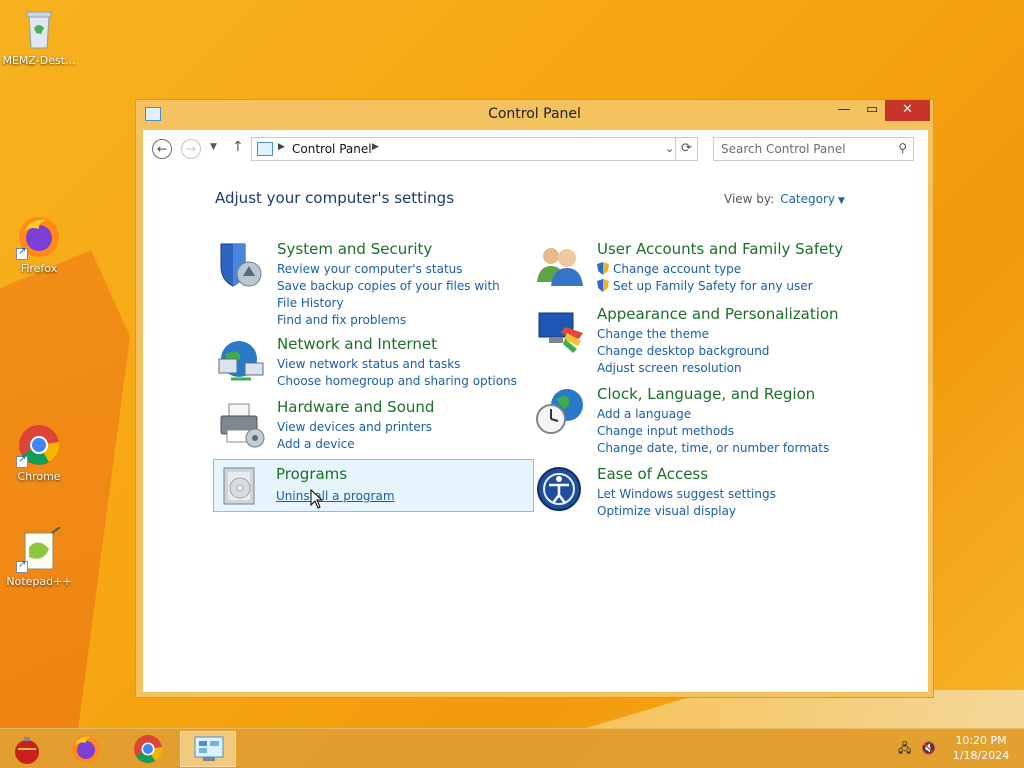  What do you see at coordinates (807, 199) in the screenshot?
I see `view-by-dropdown: Category` at bounding box center [807, 199].